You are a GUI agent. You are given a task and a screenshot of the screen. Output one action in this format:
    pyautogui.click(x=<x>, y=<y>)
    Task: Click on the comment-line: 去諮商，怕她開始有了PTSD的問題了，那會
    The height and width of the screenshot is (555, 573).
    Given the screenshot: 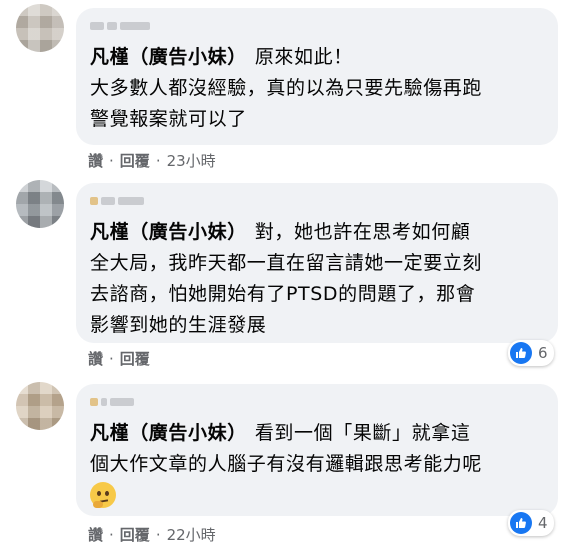 What is the action you would take?
    pyautogui.click(x=283, y=294)
    